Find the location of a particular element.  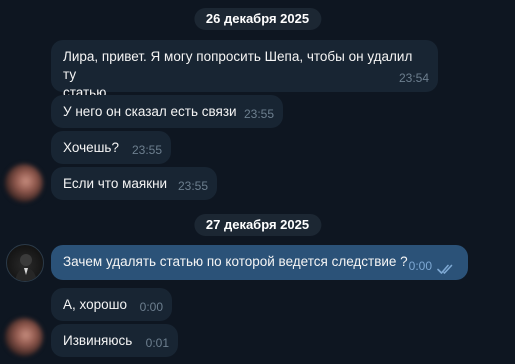

message-bubble: Если что маякни 23:55 is located at coordinates (134, 183).